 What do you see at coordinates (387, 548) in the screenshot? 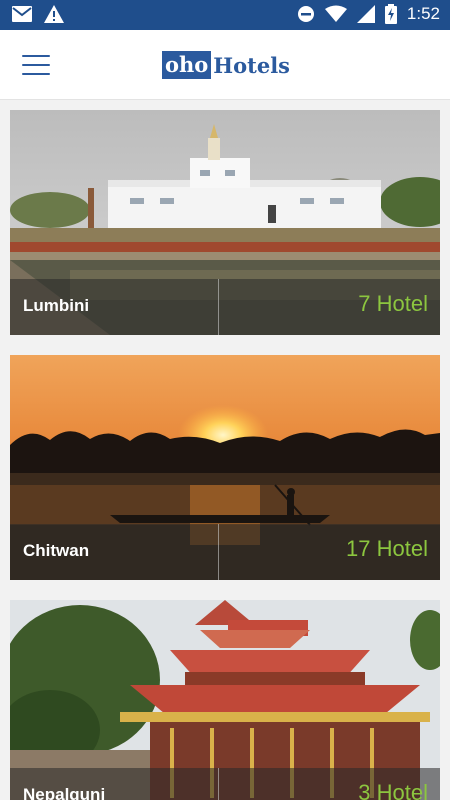
I see `hotel-count: 17 Hotel` at bounding box center [387, 548].